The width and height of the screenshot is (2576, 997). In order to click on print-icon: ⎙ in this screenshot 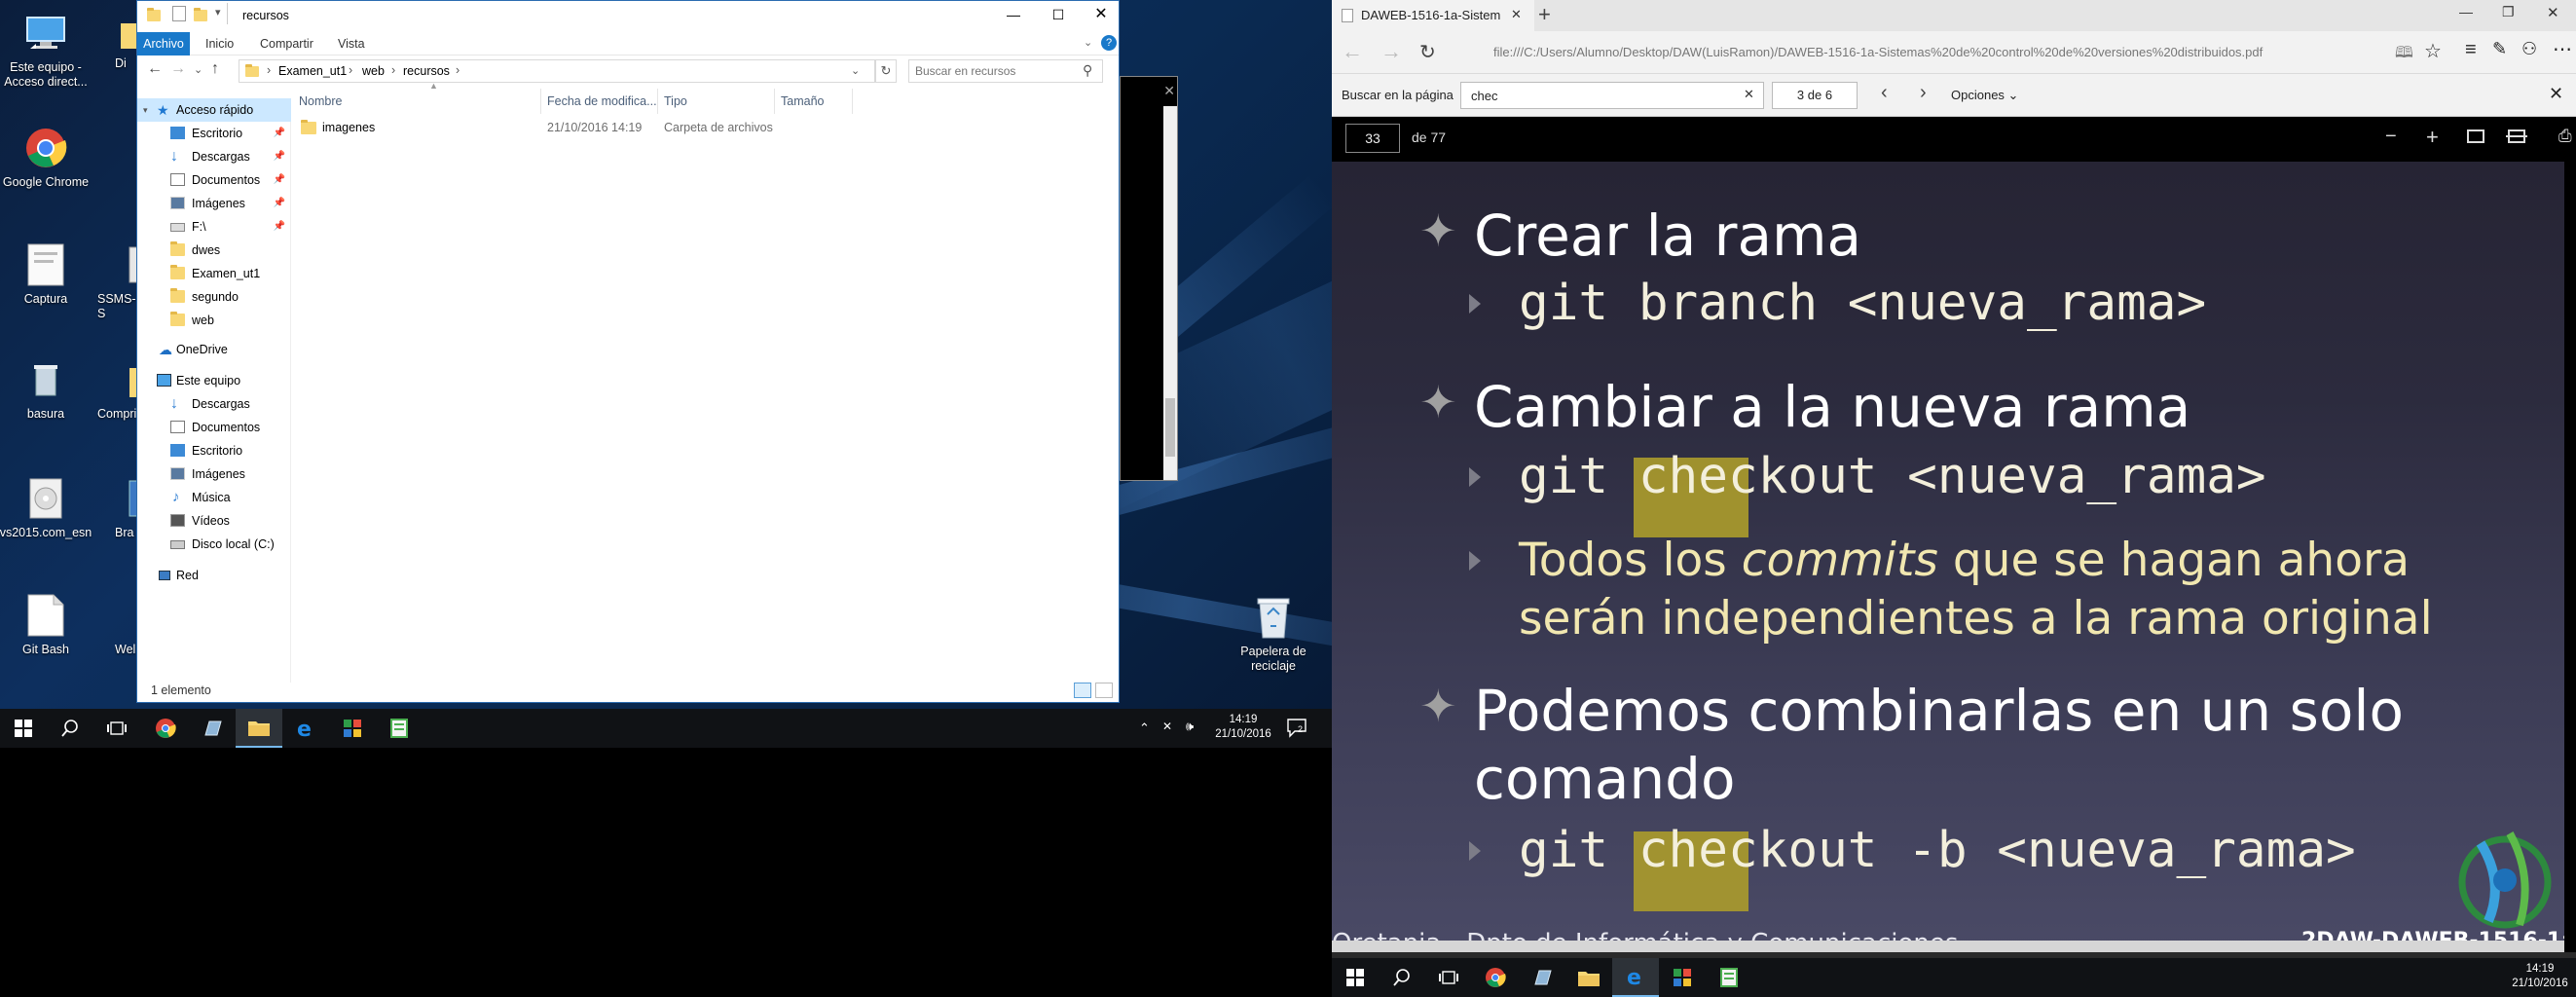, I will do `click(2565, 136)`.